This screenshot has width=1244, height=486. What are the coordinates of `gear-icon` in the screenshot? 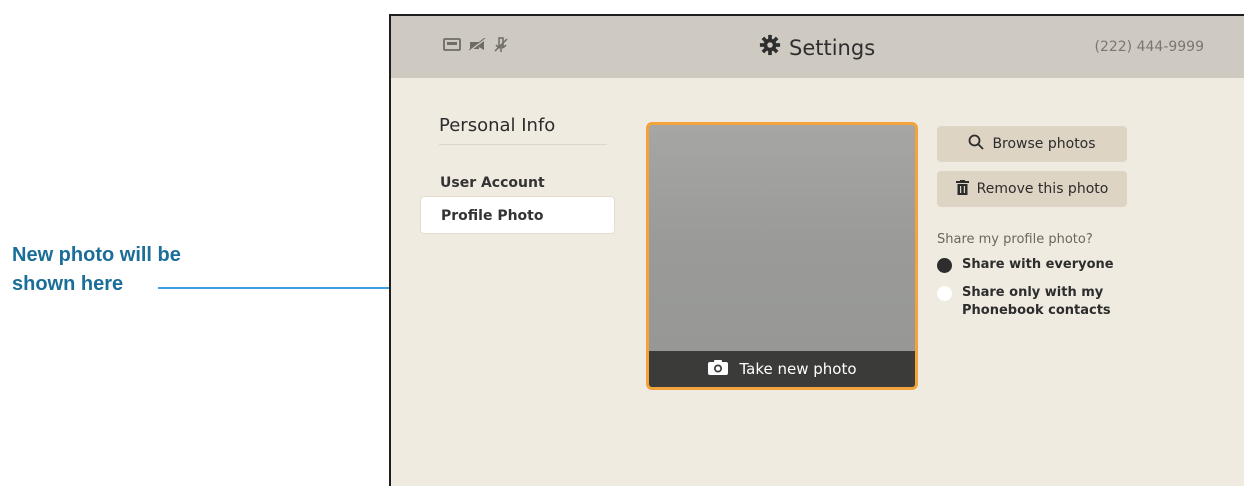 It's located at (770, 47).